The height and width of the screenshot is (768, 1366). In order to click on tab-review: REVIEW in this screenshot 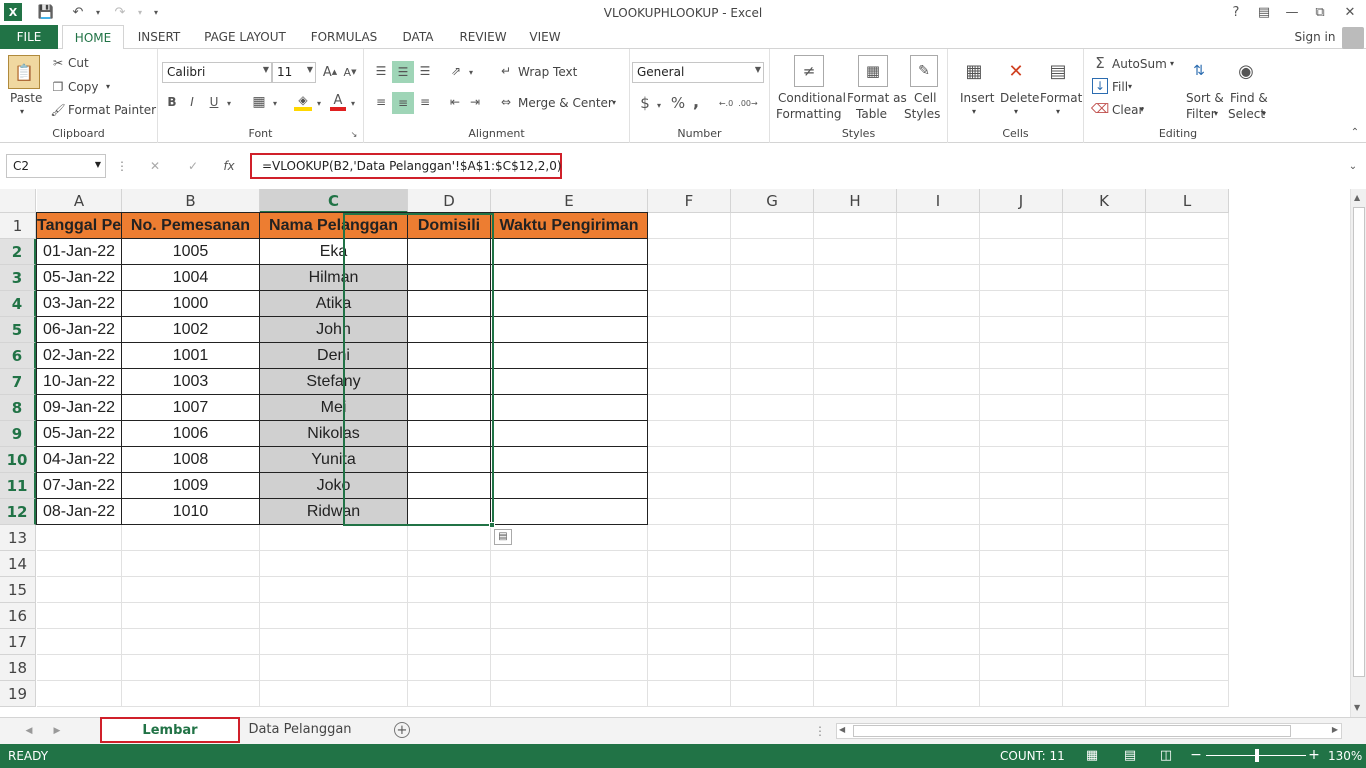, I will do `click(483, 37)`.